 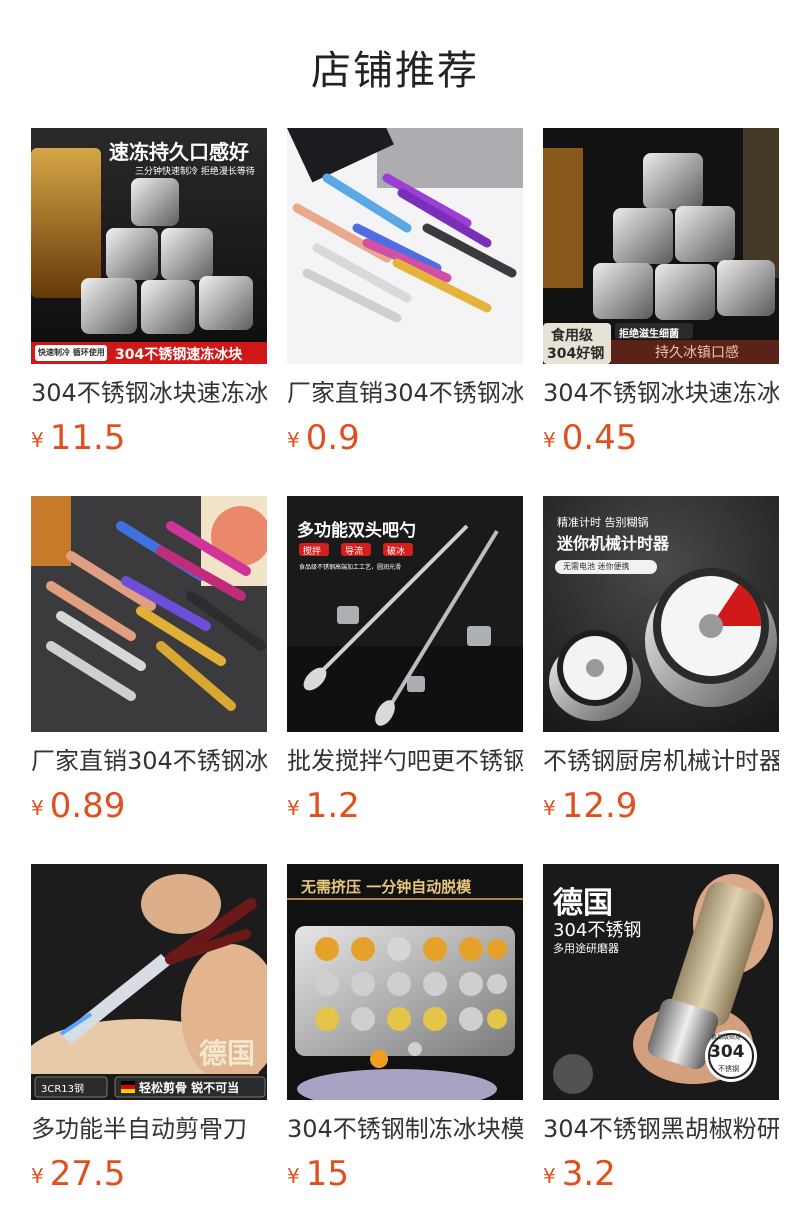 I want to click on overlay-banner: 304不锈钢速冻冰块, so click(x=179, y=355).